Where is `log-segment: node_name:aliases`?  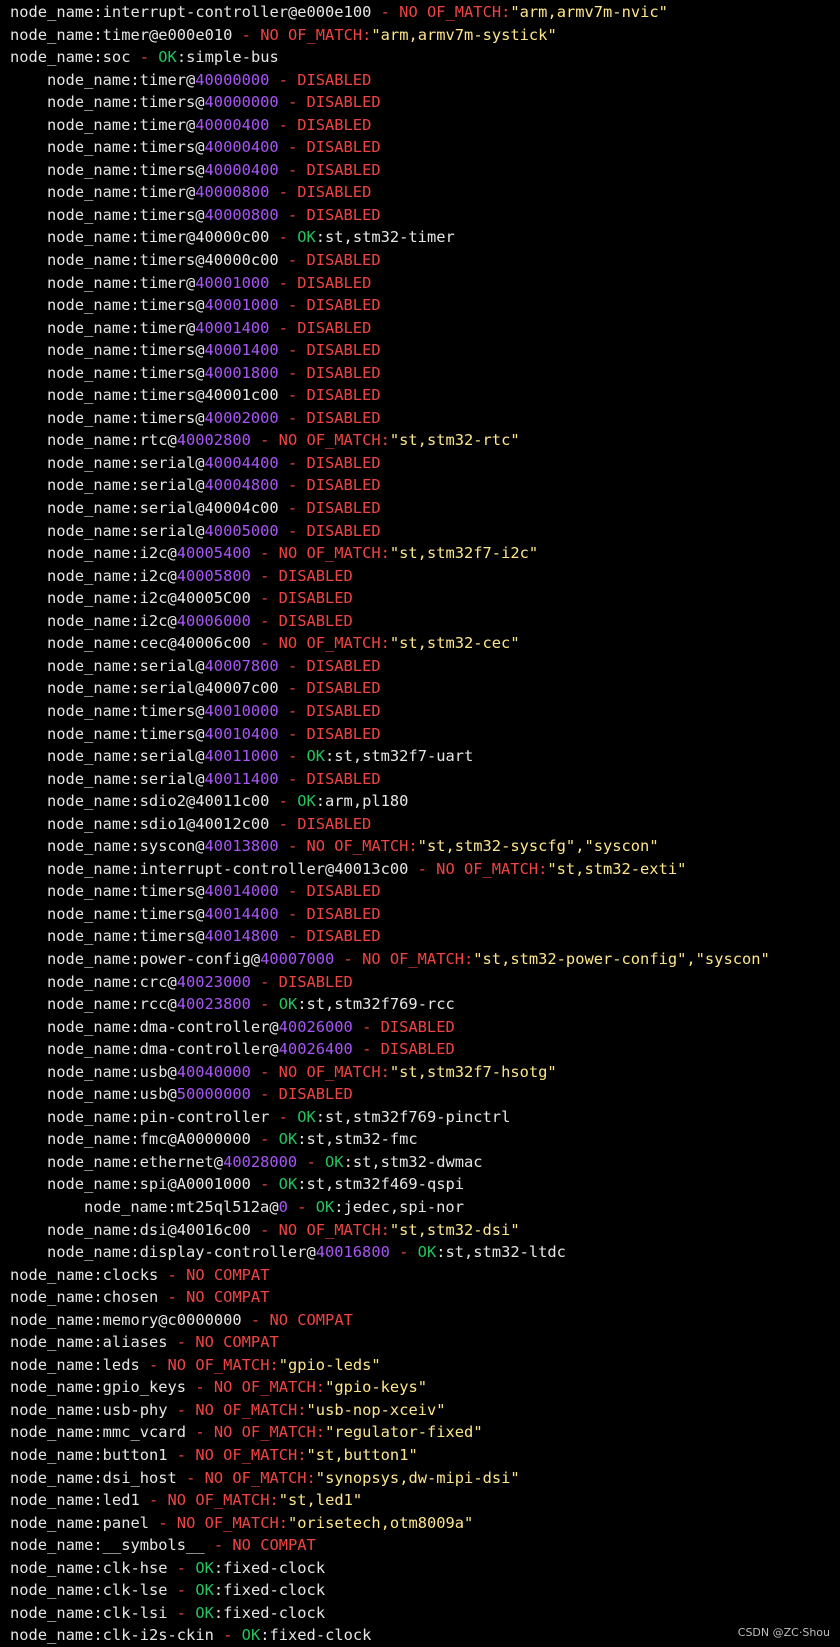 log-segment: node_name:aliases is located at coordinates (89, 1342).